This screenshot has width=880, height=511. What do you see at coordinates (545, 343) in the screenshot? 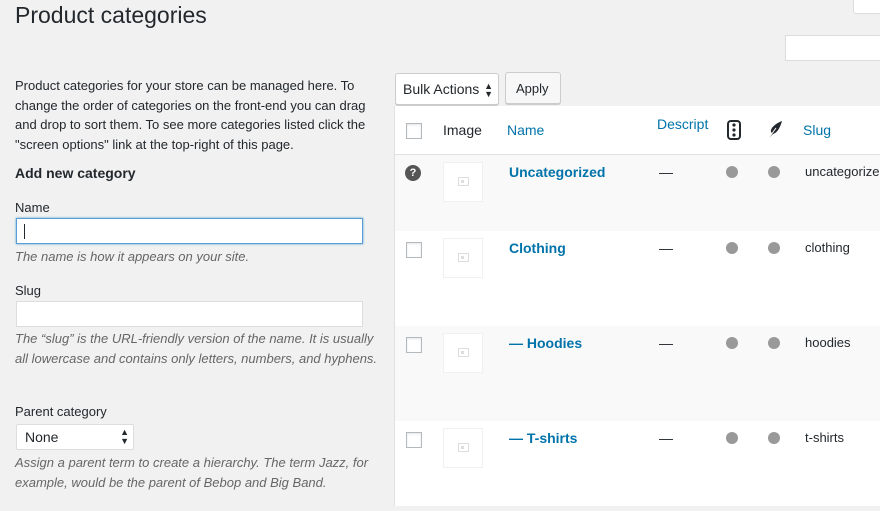
I see `category-name-link: — Hoodies` at bounding box center [545, 343].